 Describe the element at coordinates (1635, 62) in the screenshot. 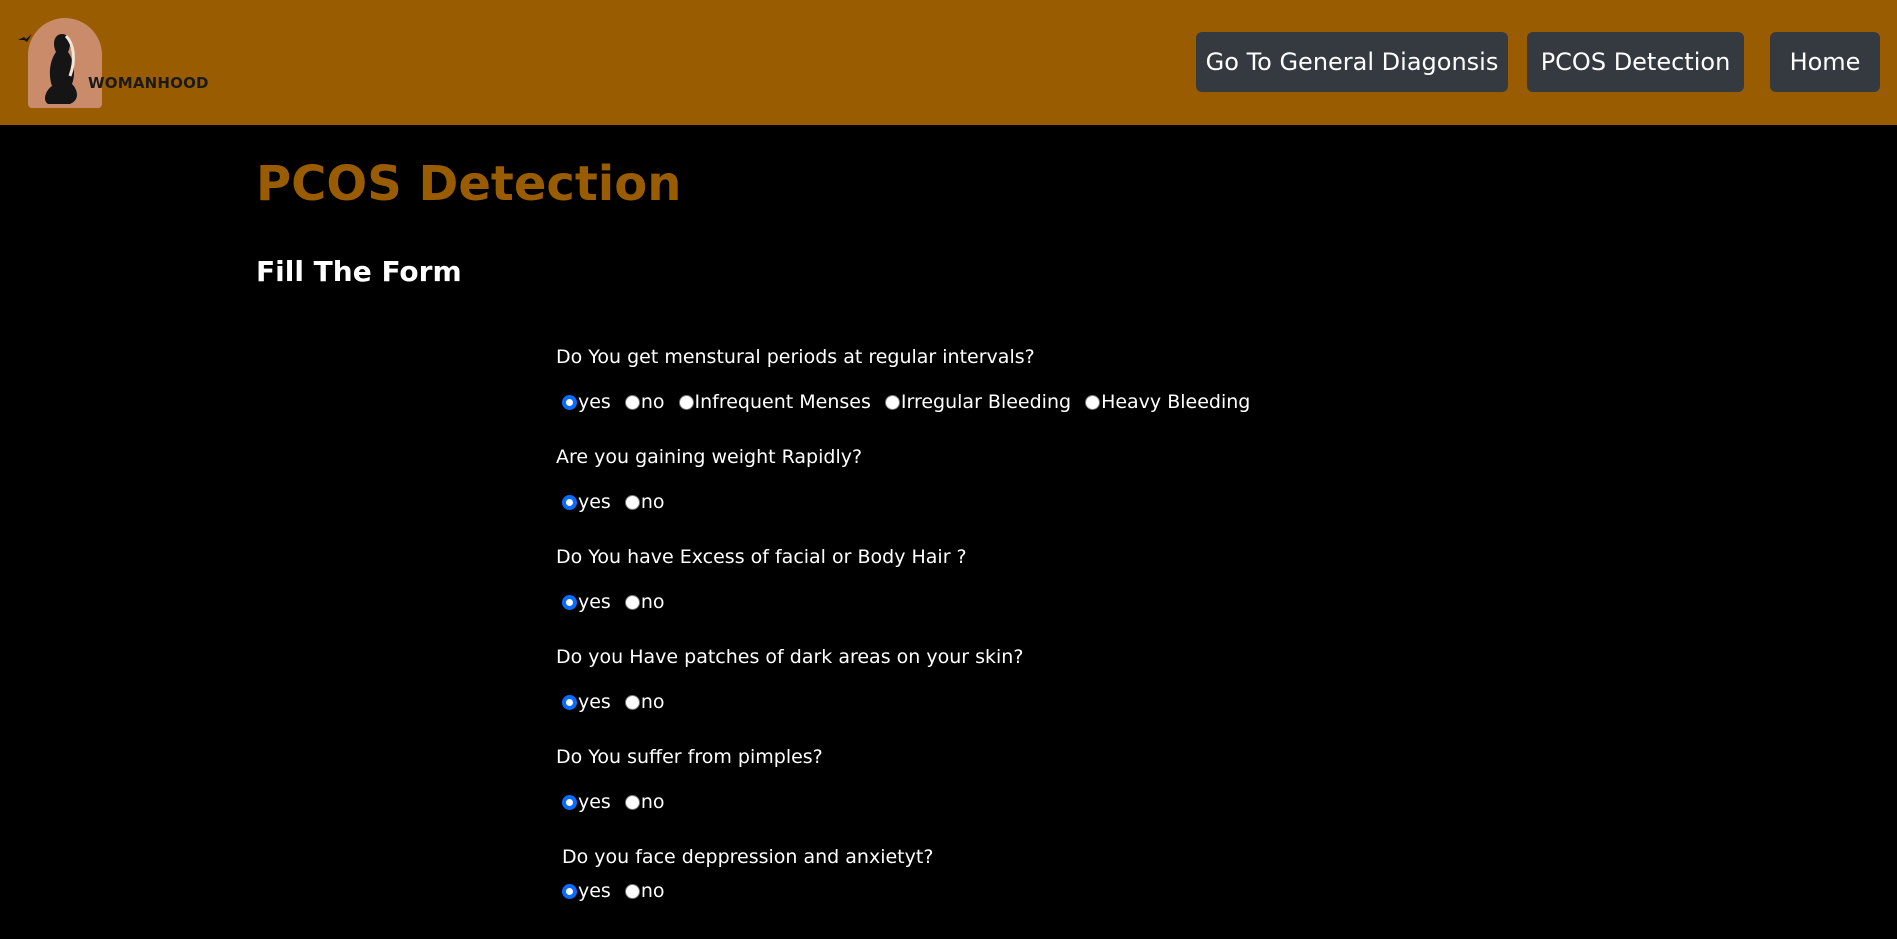

I see `pcos-detection-button: PCOS Detection` at that location.